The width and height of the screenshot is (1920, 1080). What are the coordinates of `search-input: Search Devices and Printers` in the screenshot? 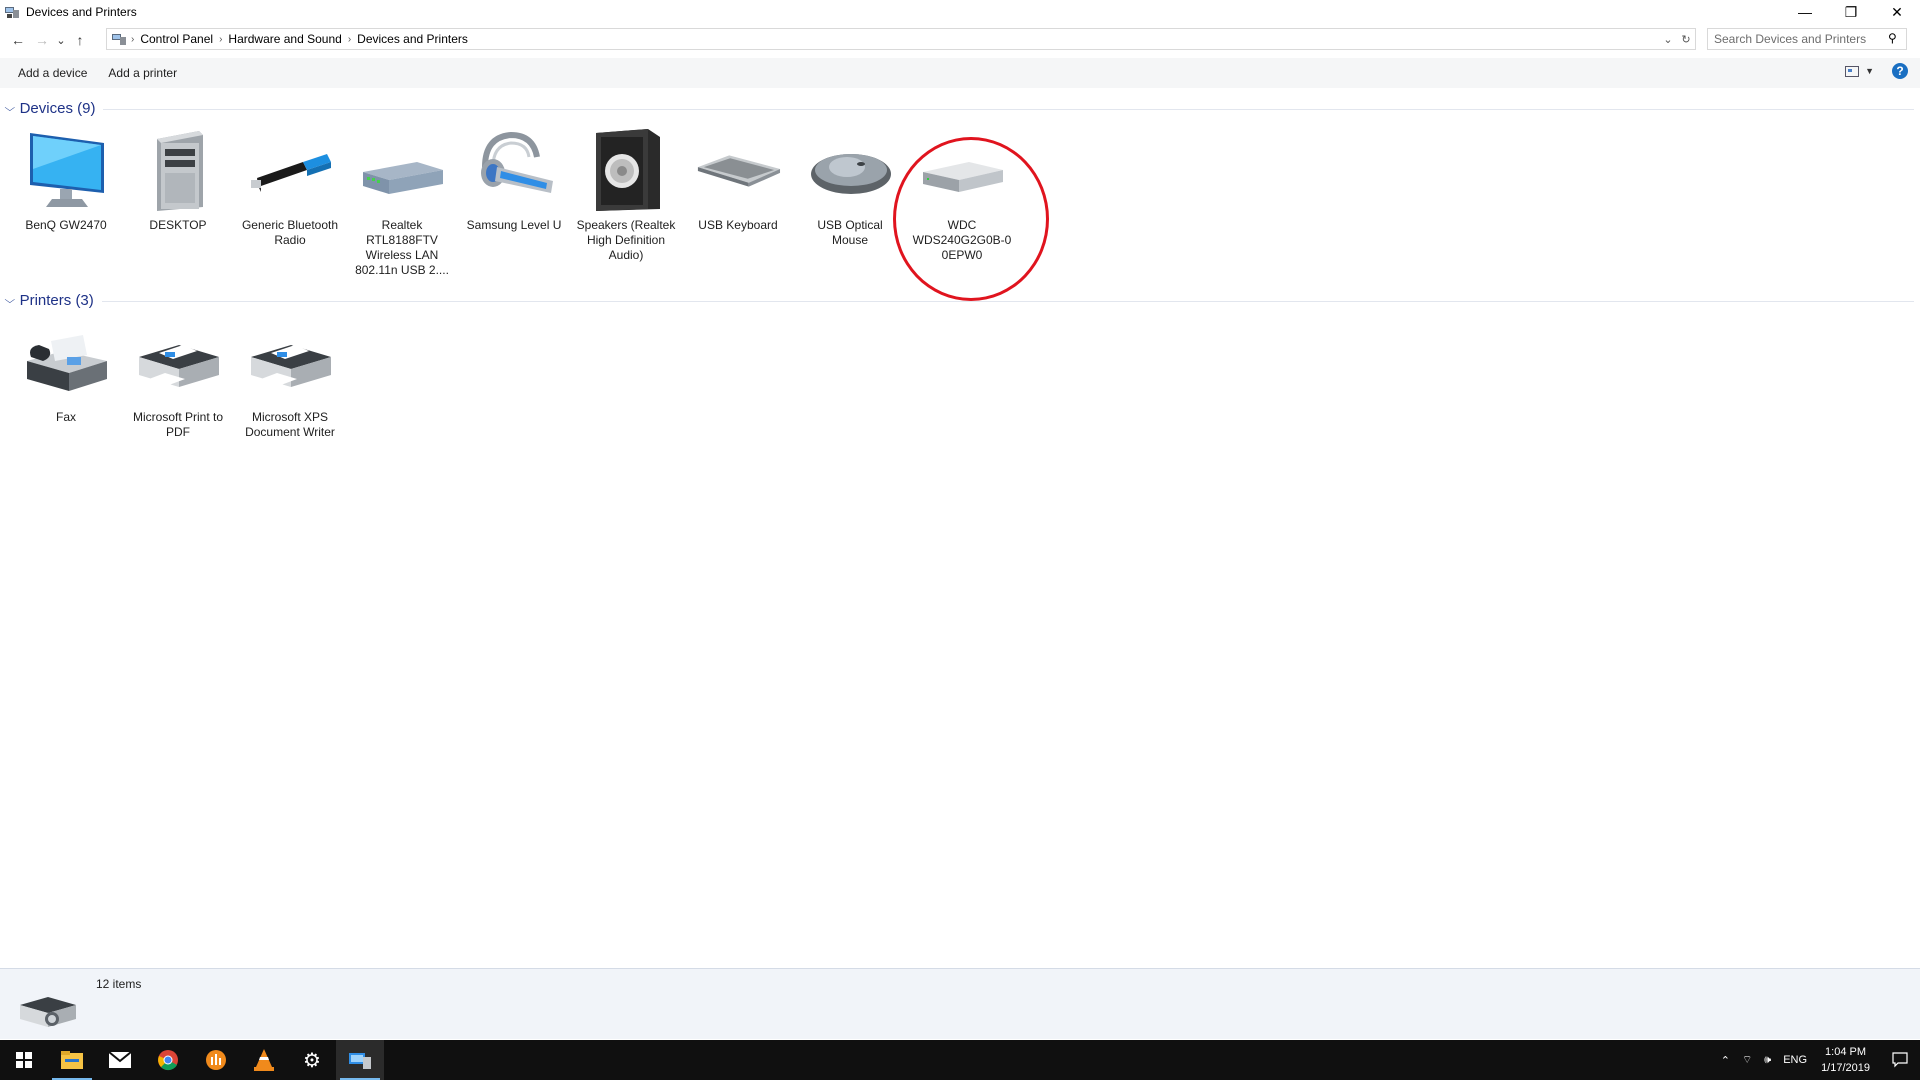 It's located at (1807, 39).